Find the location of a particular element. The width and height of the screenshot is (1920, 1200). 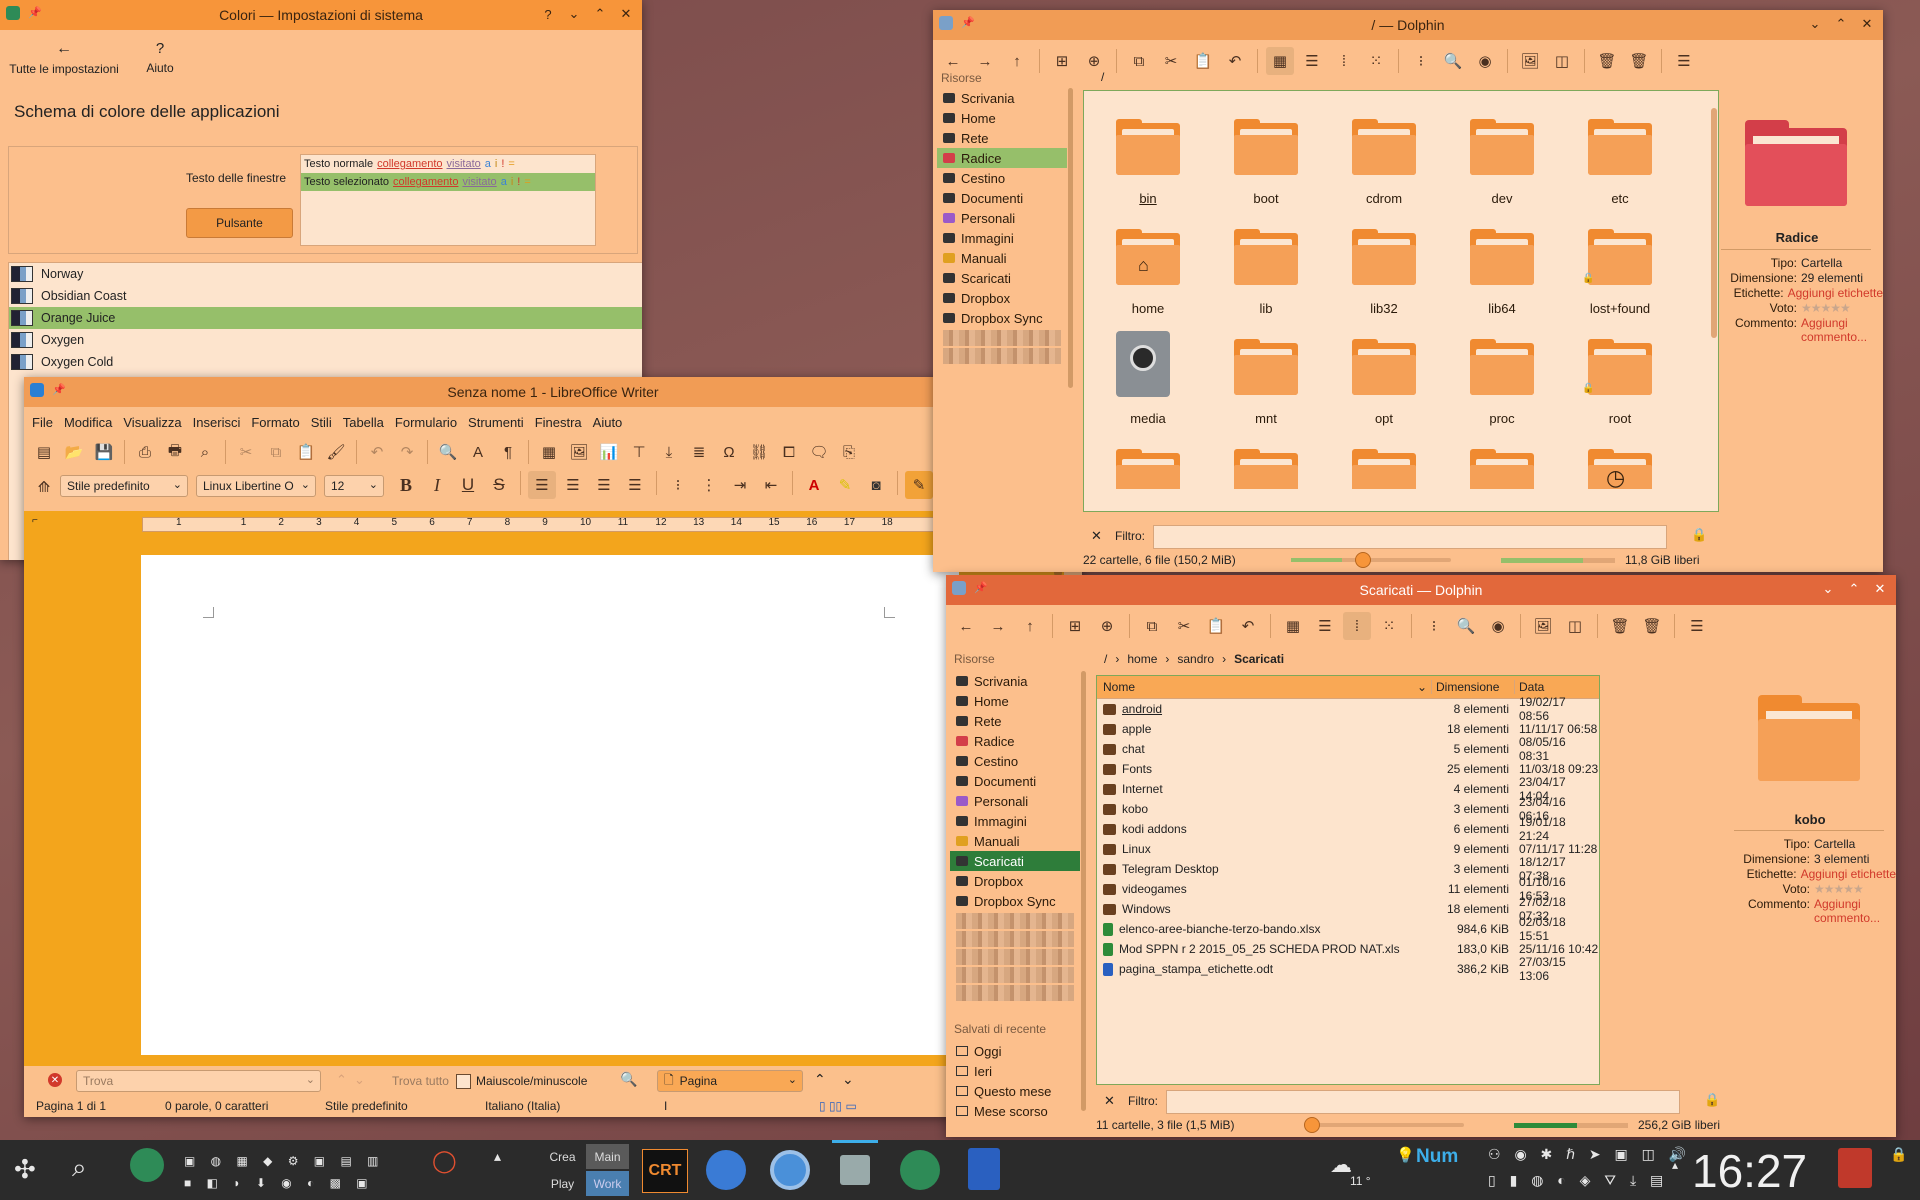

folder-item: 🔒 lost+found is located at coordinates (1620, 269).